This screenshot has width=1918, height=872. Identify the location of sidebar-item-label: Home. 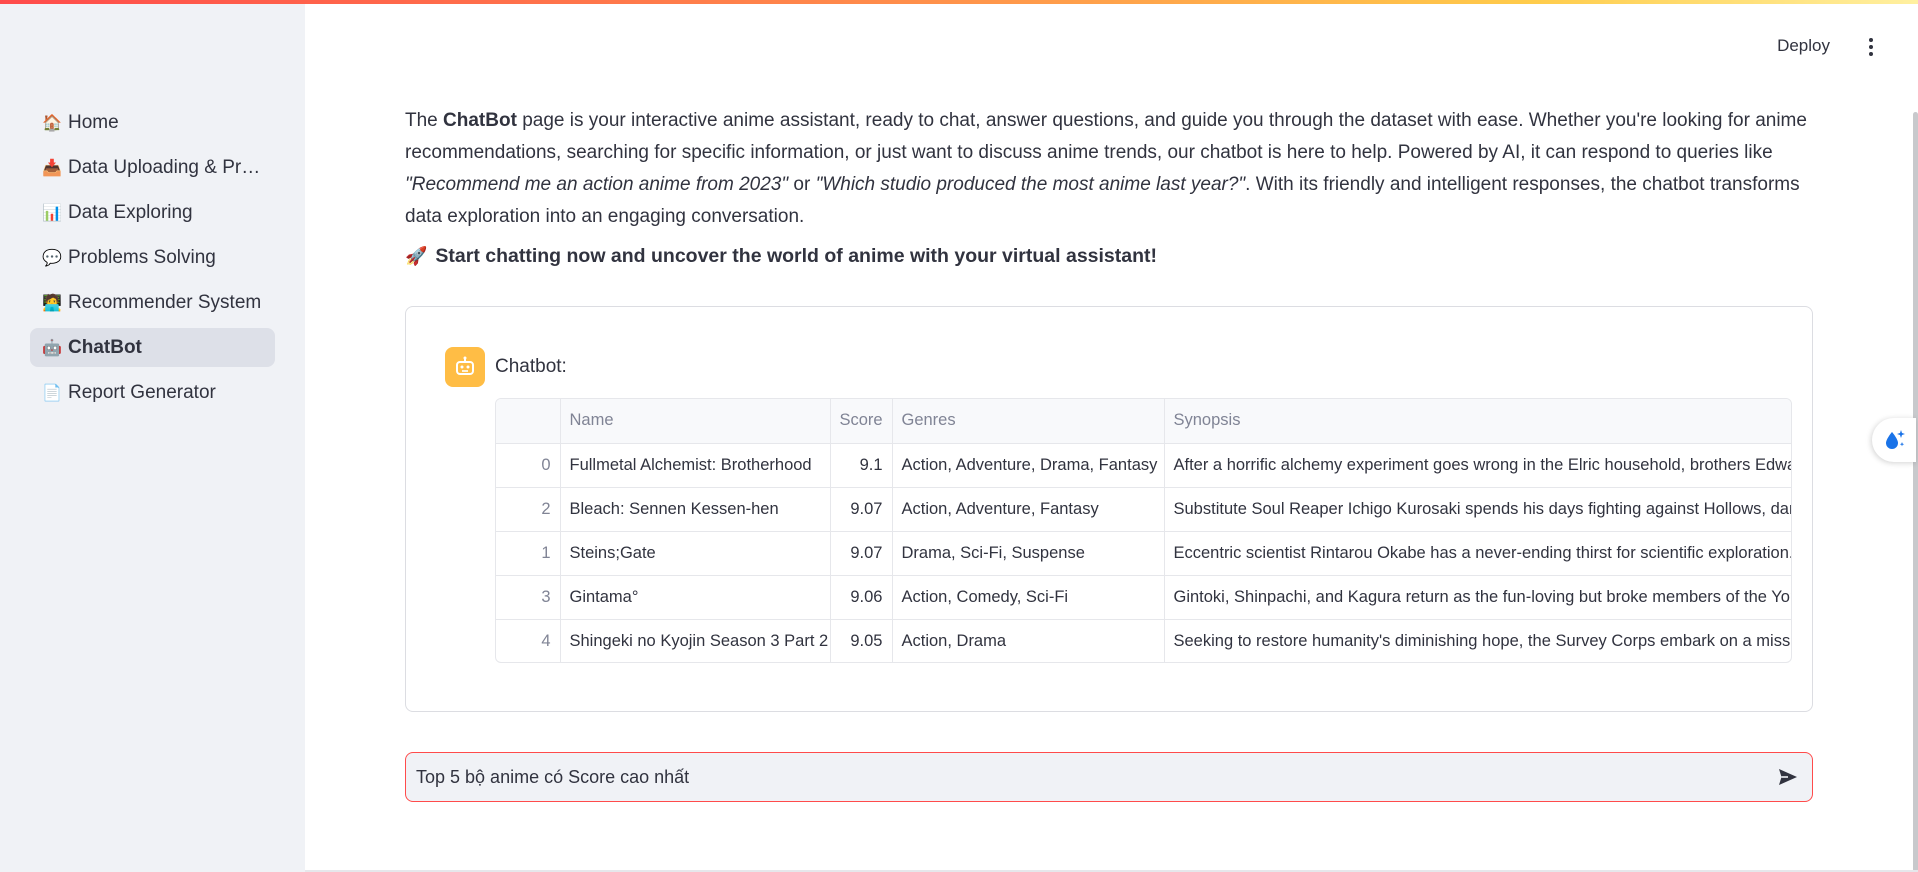
(93, 122).